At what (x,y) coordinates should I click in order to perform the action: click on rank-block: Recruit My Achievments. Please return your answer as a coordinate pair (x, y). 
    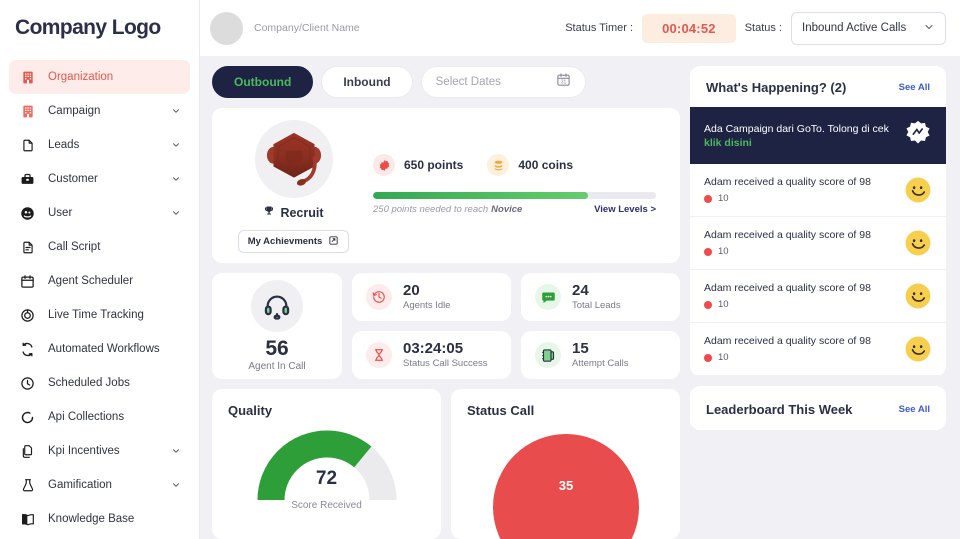
    Looking at the image, I should click on (293, 186).